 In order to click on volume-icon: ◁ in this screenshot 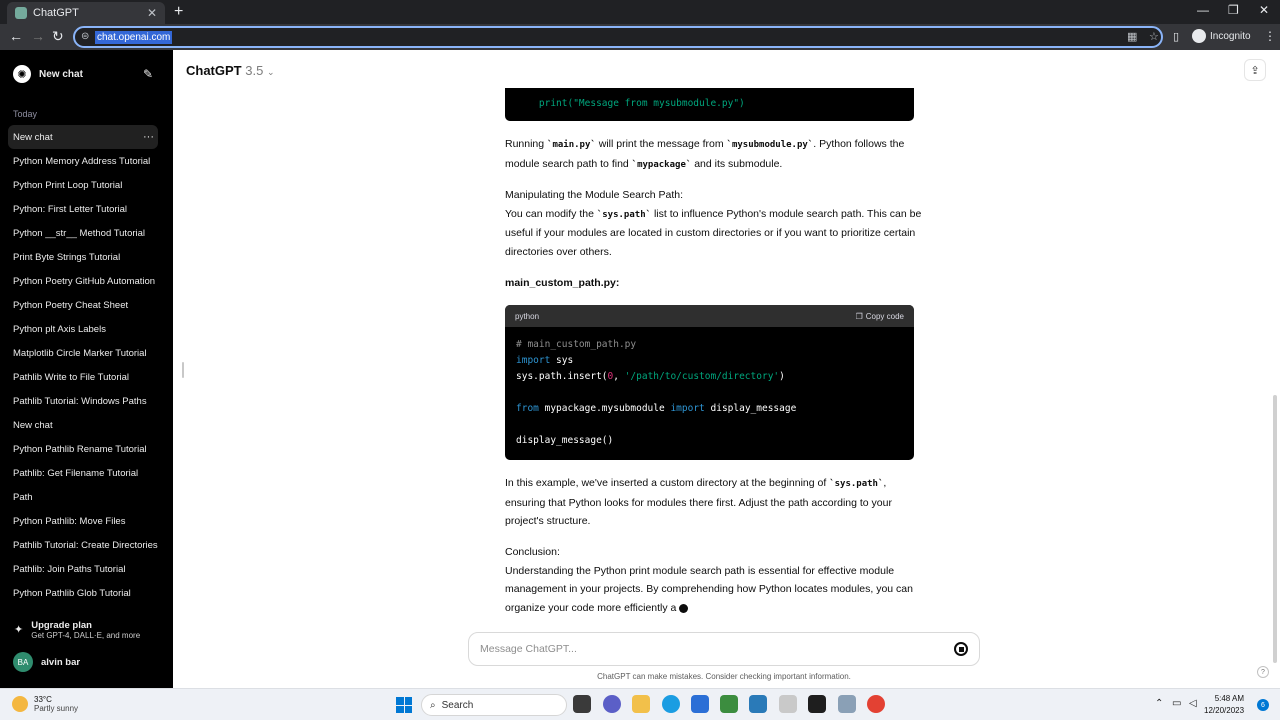, I will do `click(1193, 703)`.